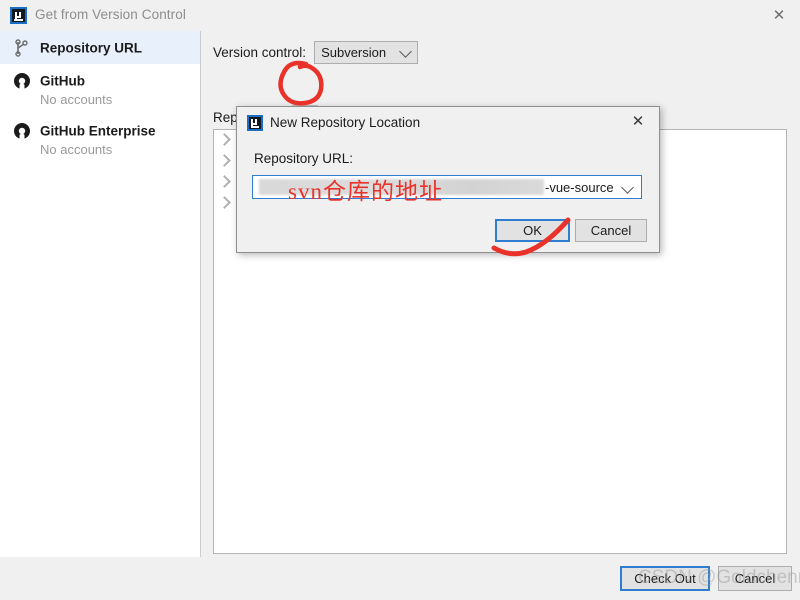 This screenshot has height=600, width=800. I want to click on dialog-titlebar: New Repository Location ✕, so click(448, 122).